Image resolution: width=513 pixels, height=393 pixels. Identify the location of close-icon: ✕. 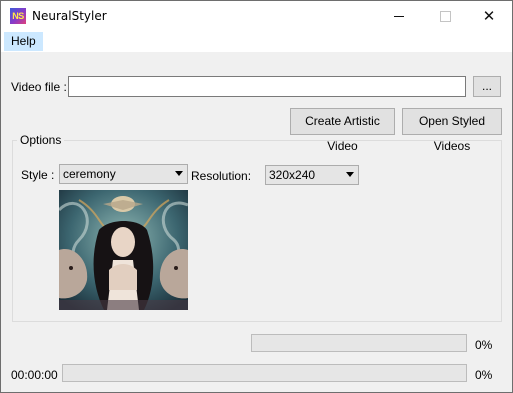
(489, 16).